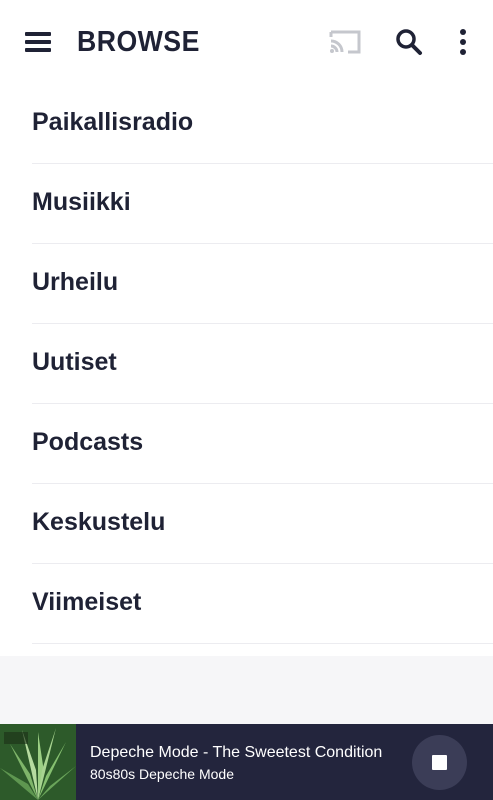 The width and height of the screenshot is (493, 800). Describe the element at coordinates (87, 602) in the screenshot. I see `browse-item-label: Viimeiset` at that location.